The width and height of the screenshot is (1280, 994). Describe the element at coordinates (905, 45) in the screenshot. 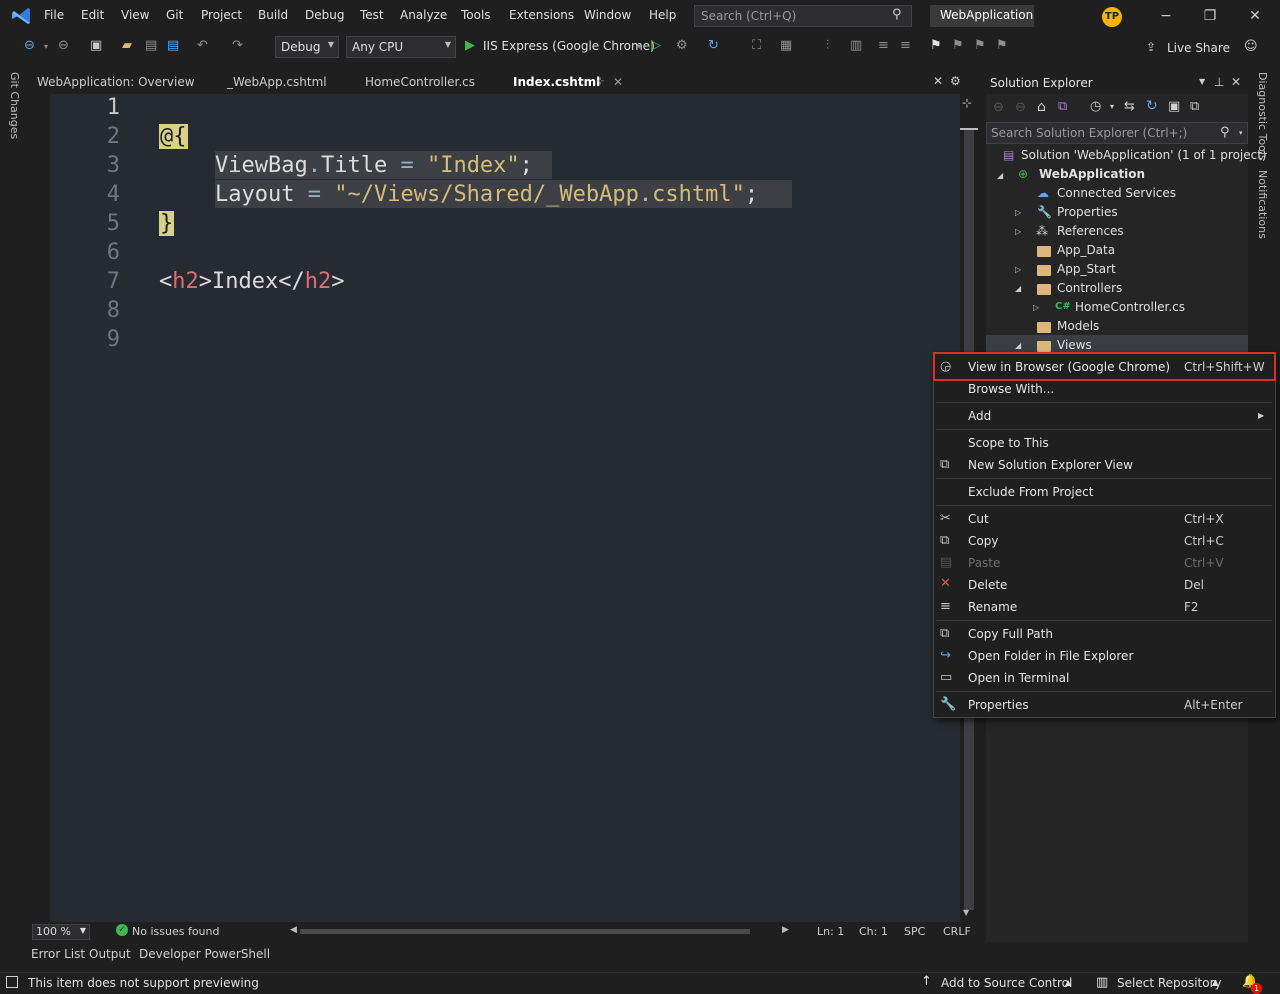

I see `outdent-icon: ≡` at that location.